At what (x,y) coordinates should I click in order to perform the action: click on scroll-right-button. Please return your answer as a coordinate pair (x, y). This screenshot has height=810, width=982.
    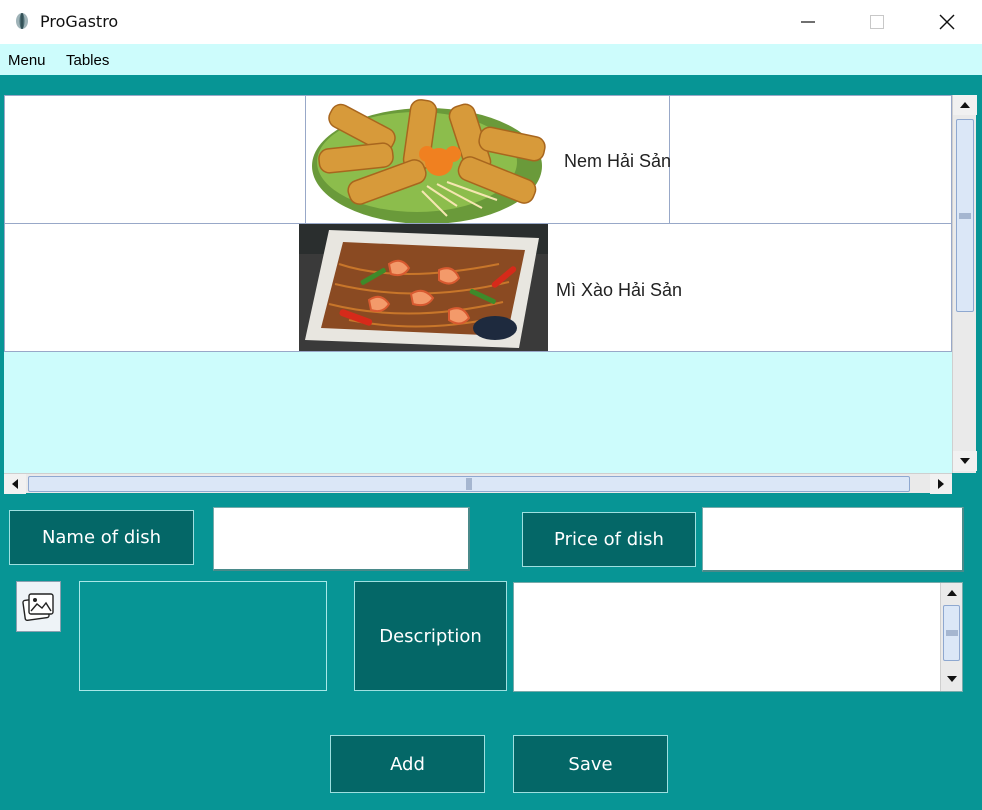
    Looking at the image, I should click on (941, 484).